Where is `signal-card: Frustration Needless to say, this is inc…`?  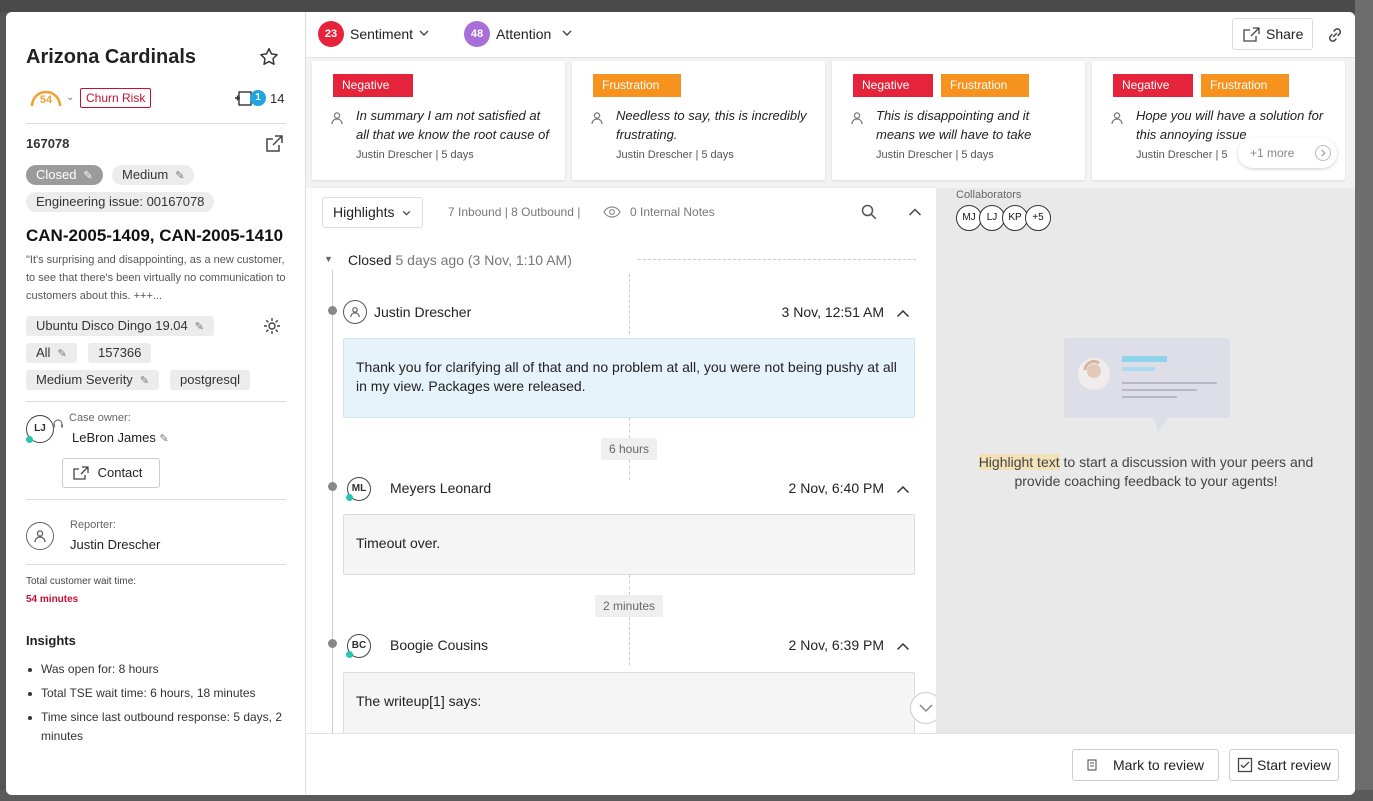 signal-card: Frustration Needless to say, this is inc… is located at coordinates (698, 120).